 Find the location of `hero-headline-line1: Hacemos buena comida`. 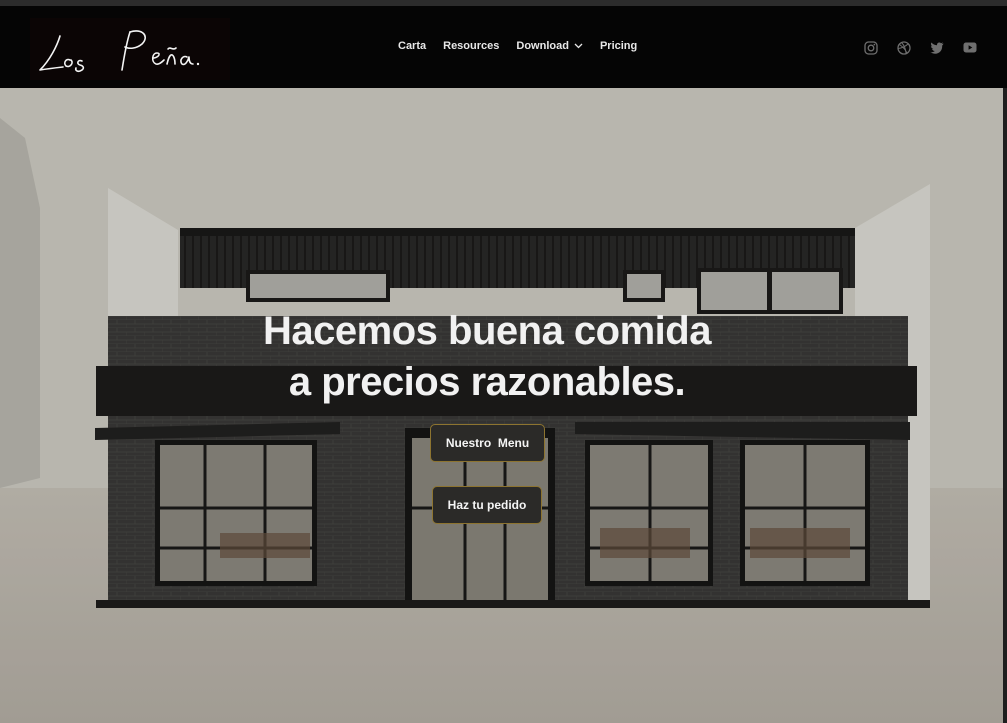

hero-headline-line1: Hacemos buena comida is located at coordinates (487, 331).